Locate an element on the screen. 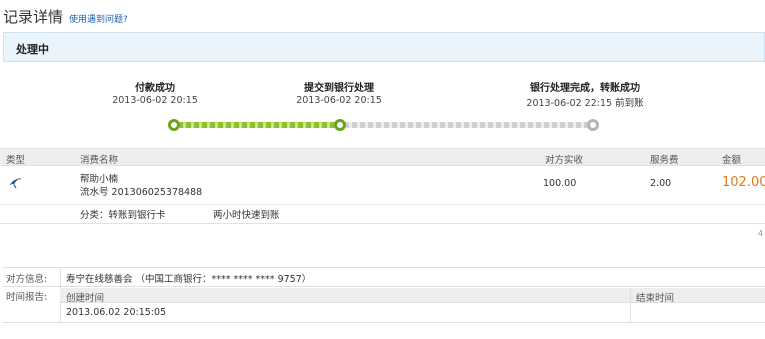  progress-node-3-icon is located at coordinates (593, 125).